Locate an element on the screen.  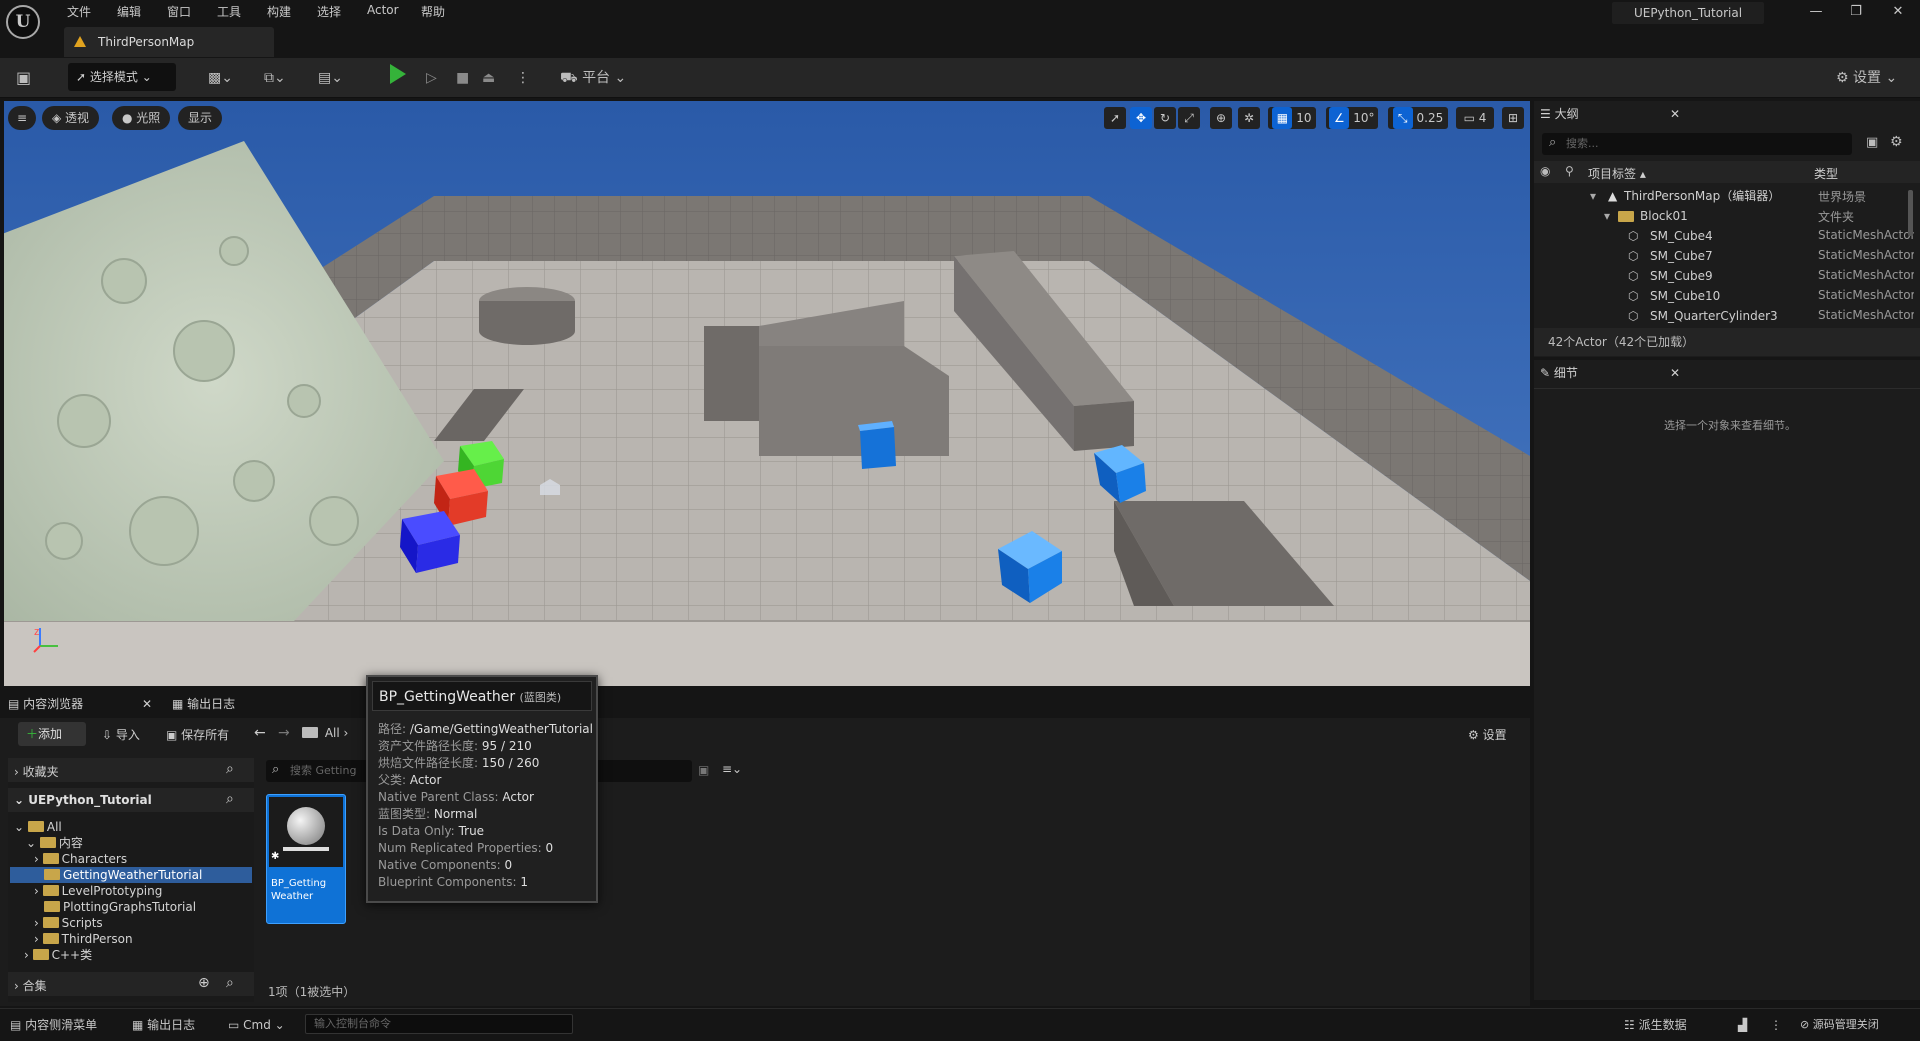
menu-help: 帮助 is located at coordinates (433, 11).